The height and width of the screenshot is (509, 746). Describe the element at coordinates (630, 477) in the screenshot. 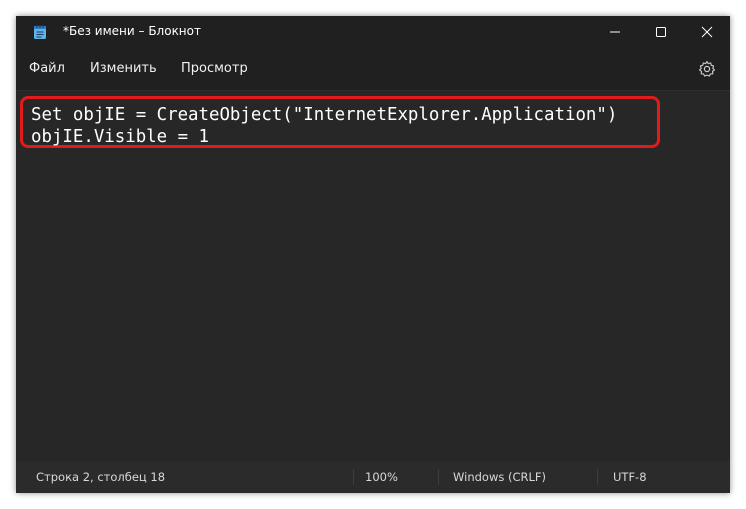

I see `encoding: UTF-8` at that location.